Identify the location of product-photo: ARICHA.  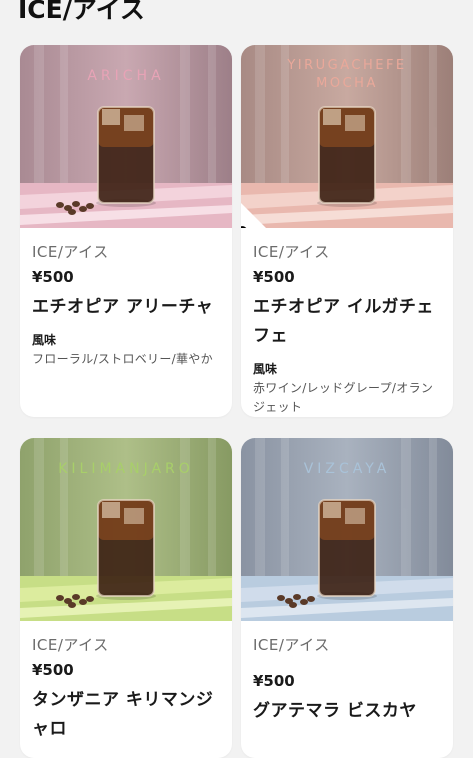
(126, 136).